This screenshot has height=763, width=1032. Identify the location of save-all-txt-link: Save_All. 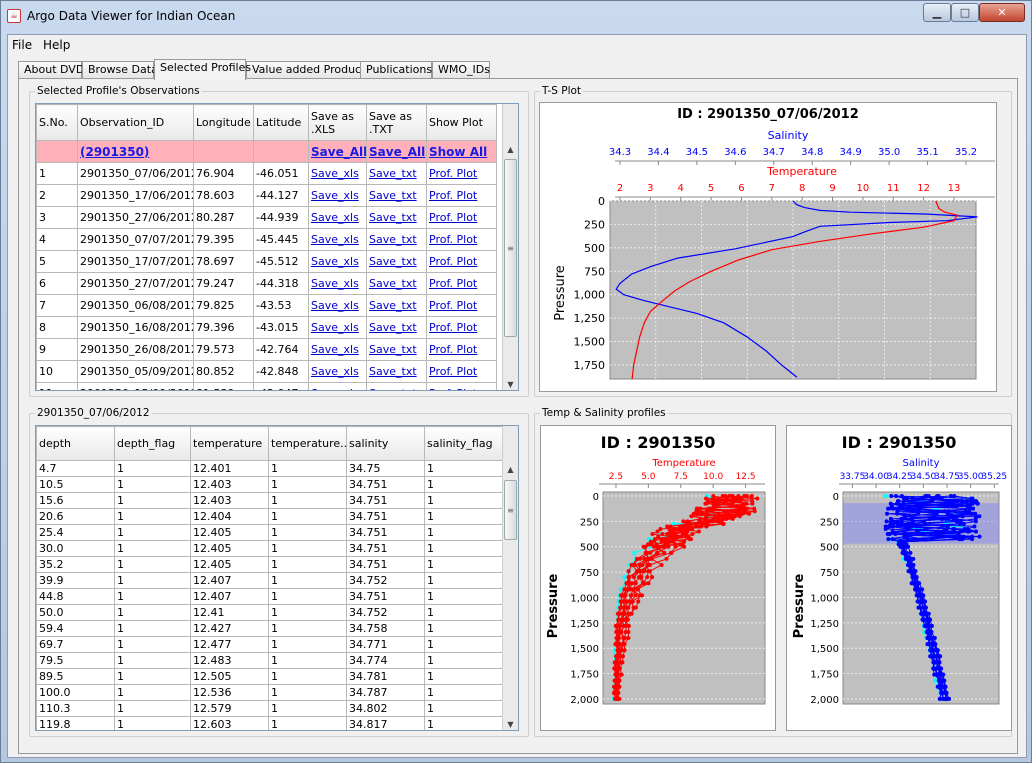
(397, 152).